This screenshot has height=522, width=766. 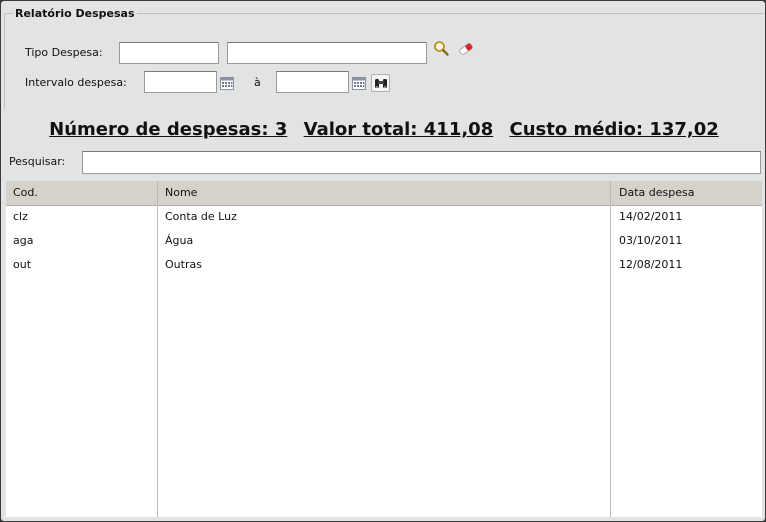 What do you see at coordinates (614, 129) in the screenshot?
I see `expense-average: Custo médio: 137,02` at bounding box center [614, 129].